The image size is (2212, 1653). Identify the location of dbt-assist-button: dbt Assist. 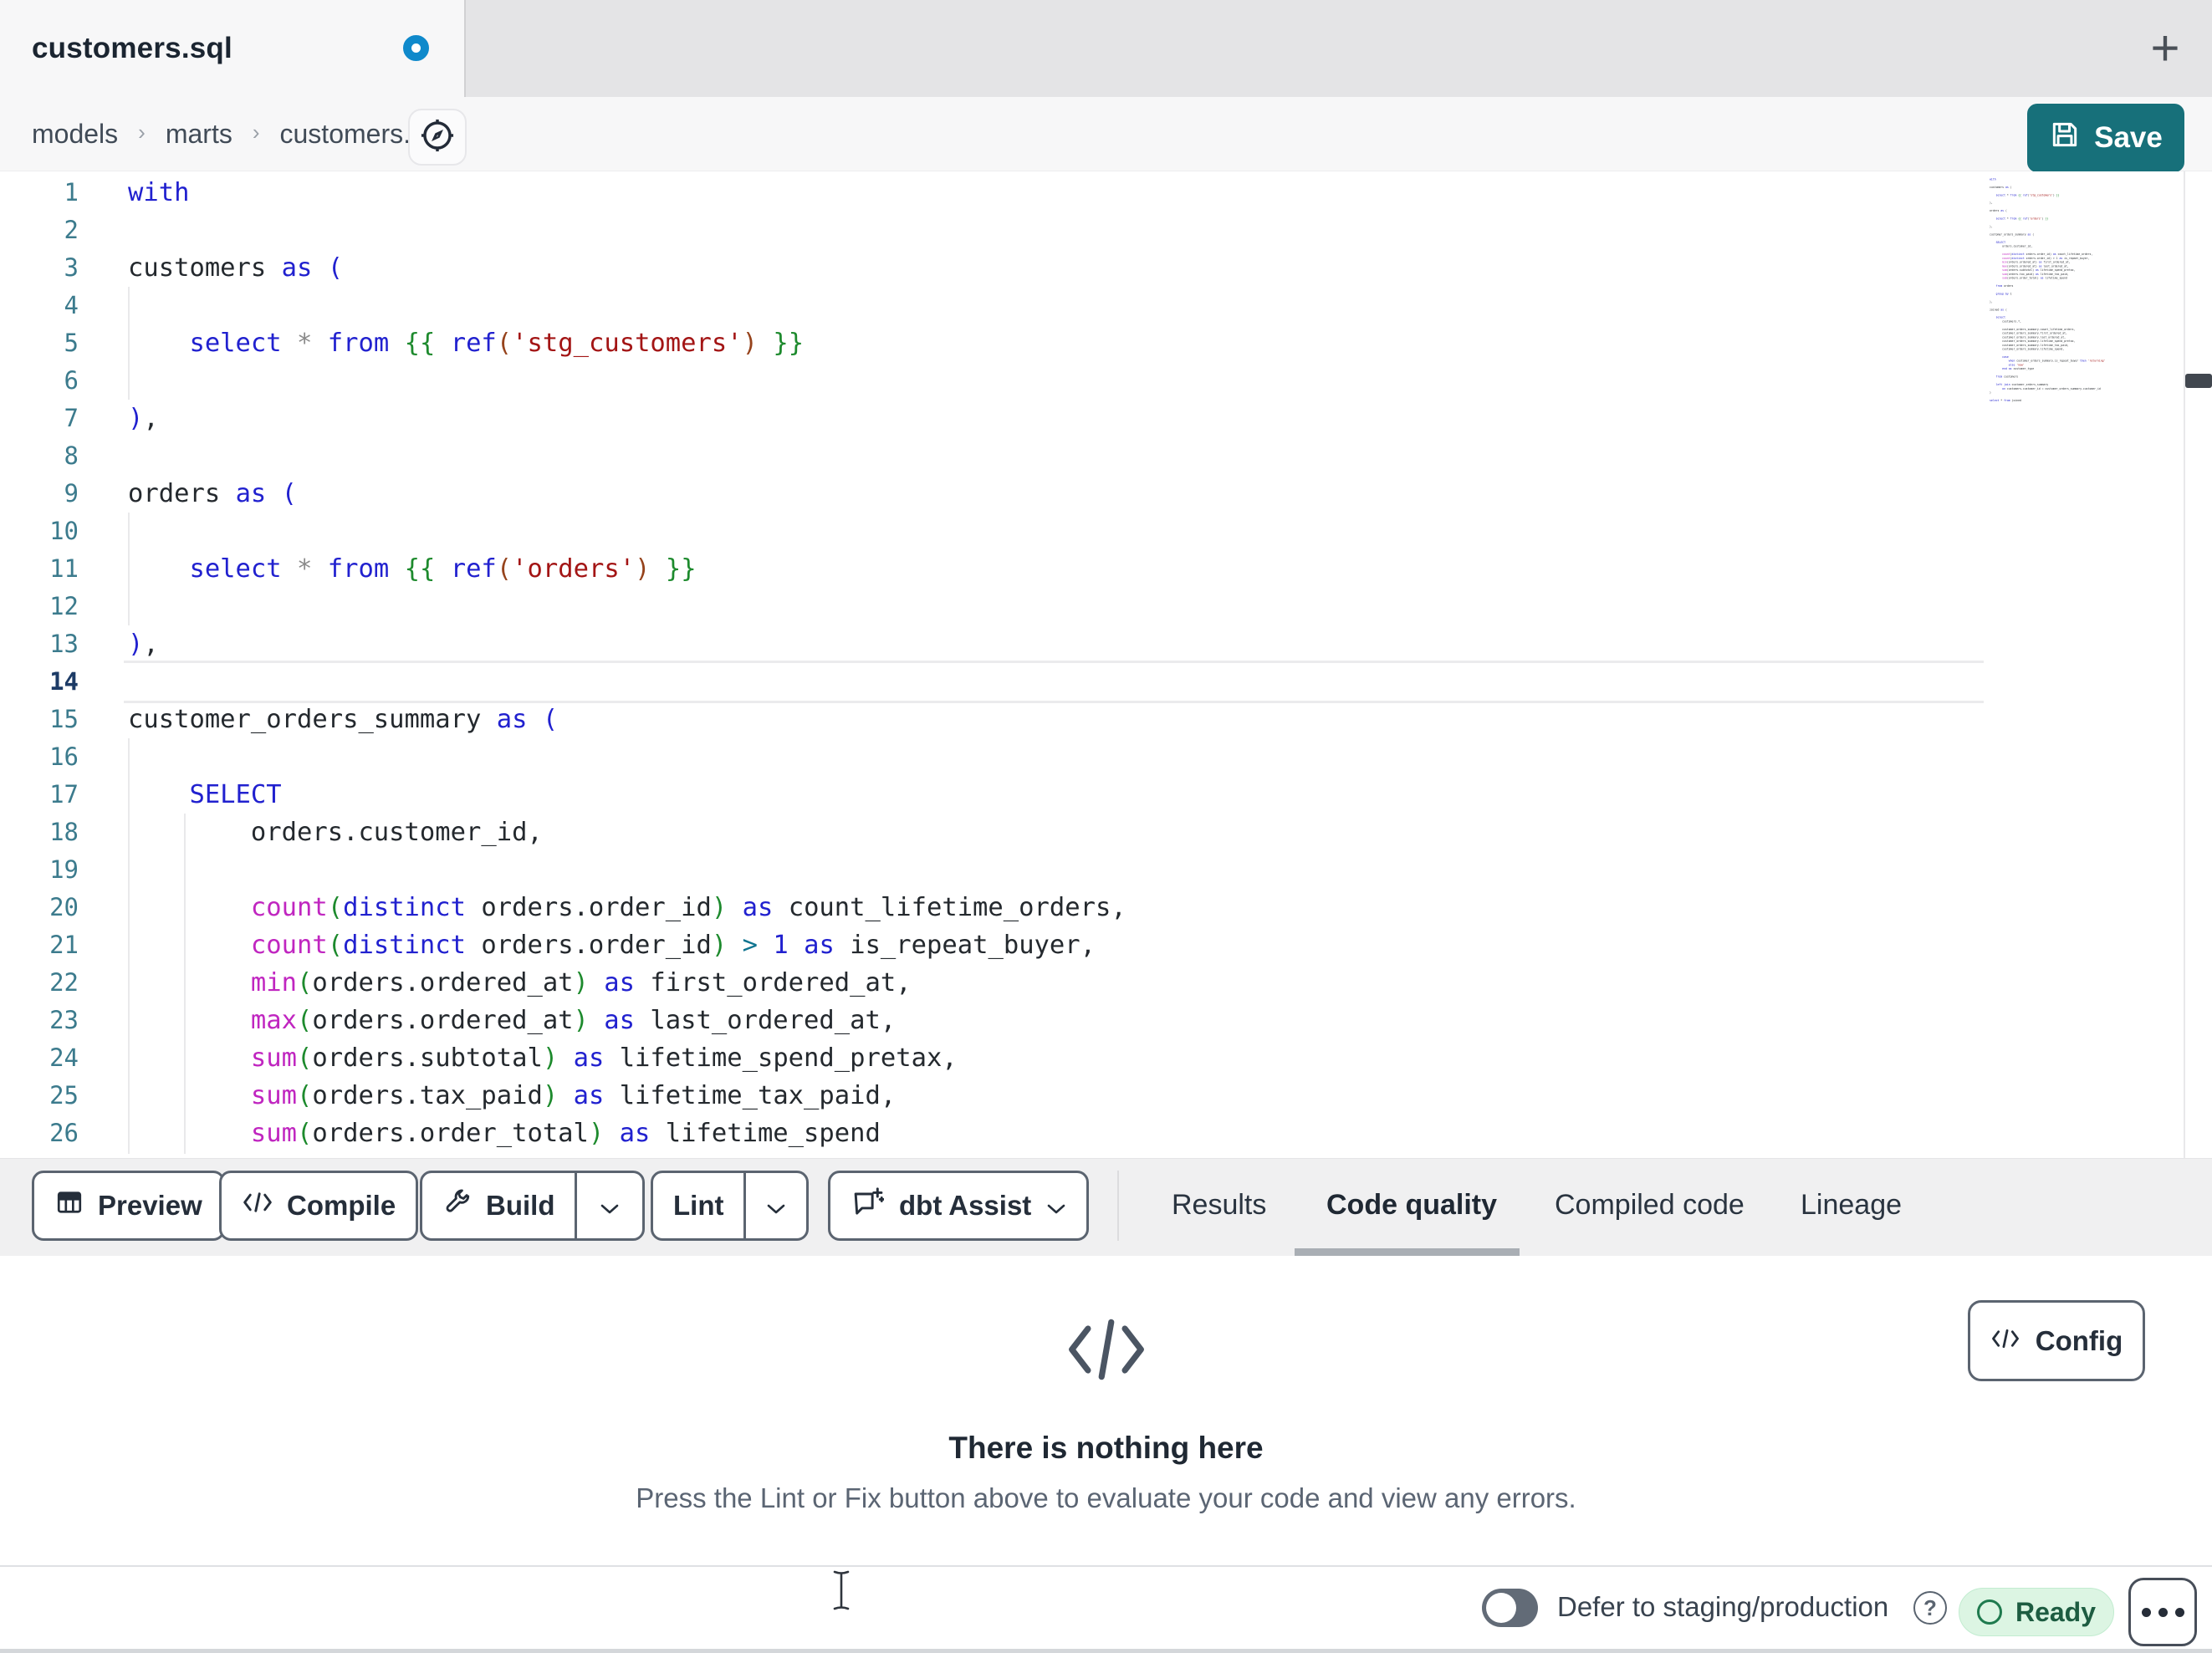
(959, 1206).